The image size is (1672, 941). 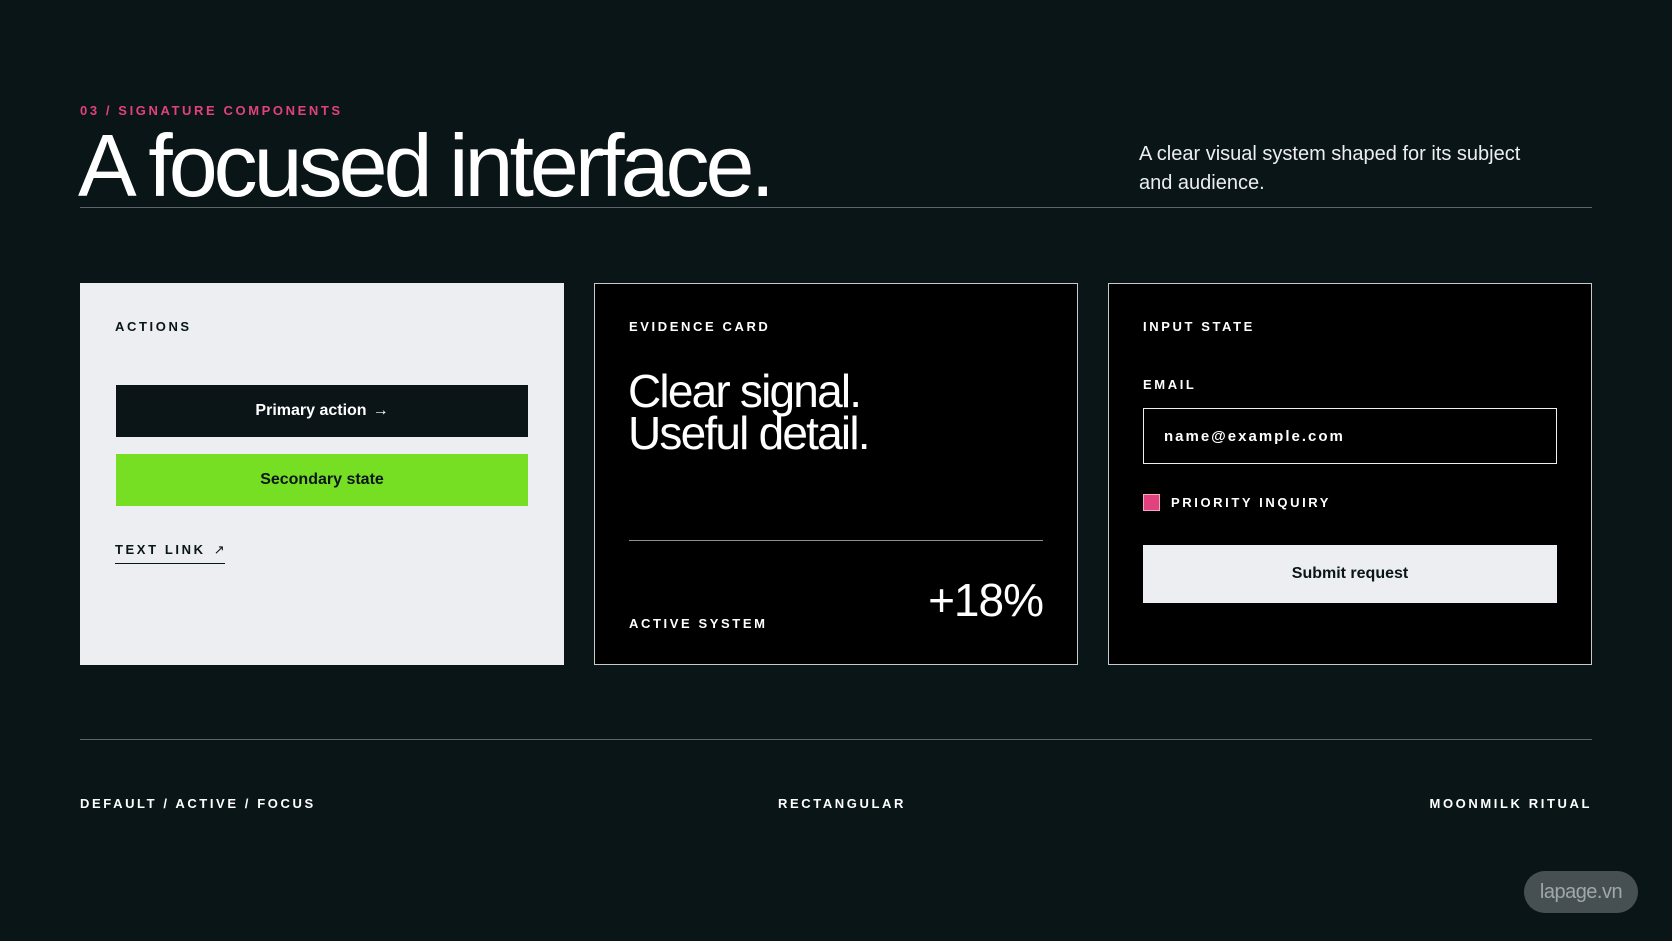 I want to click on evidence-divider, so click(x=836, y=540).